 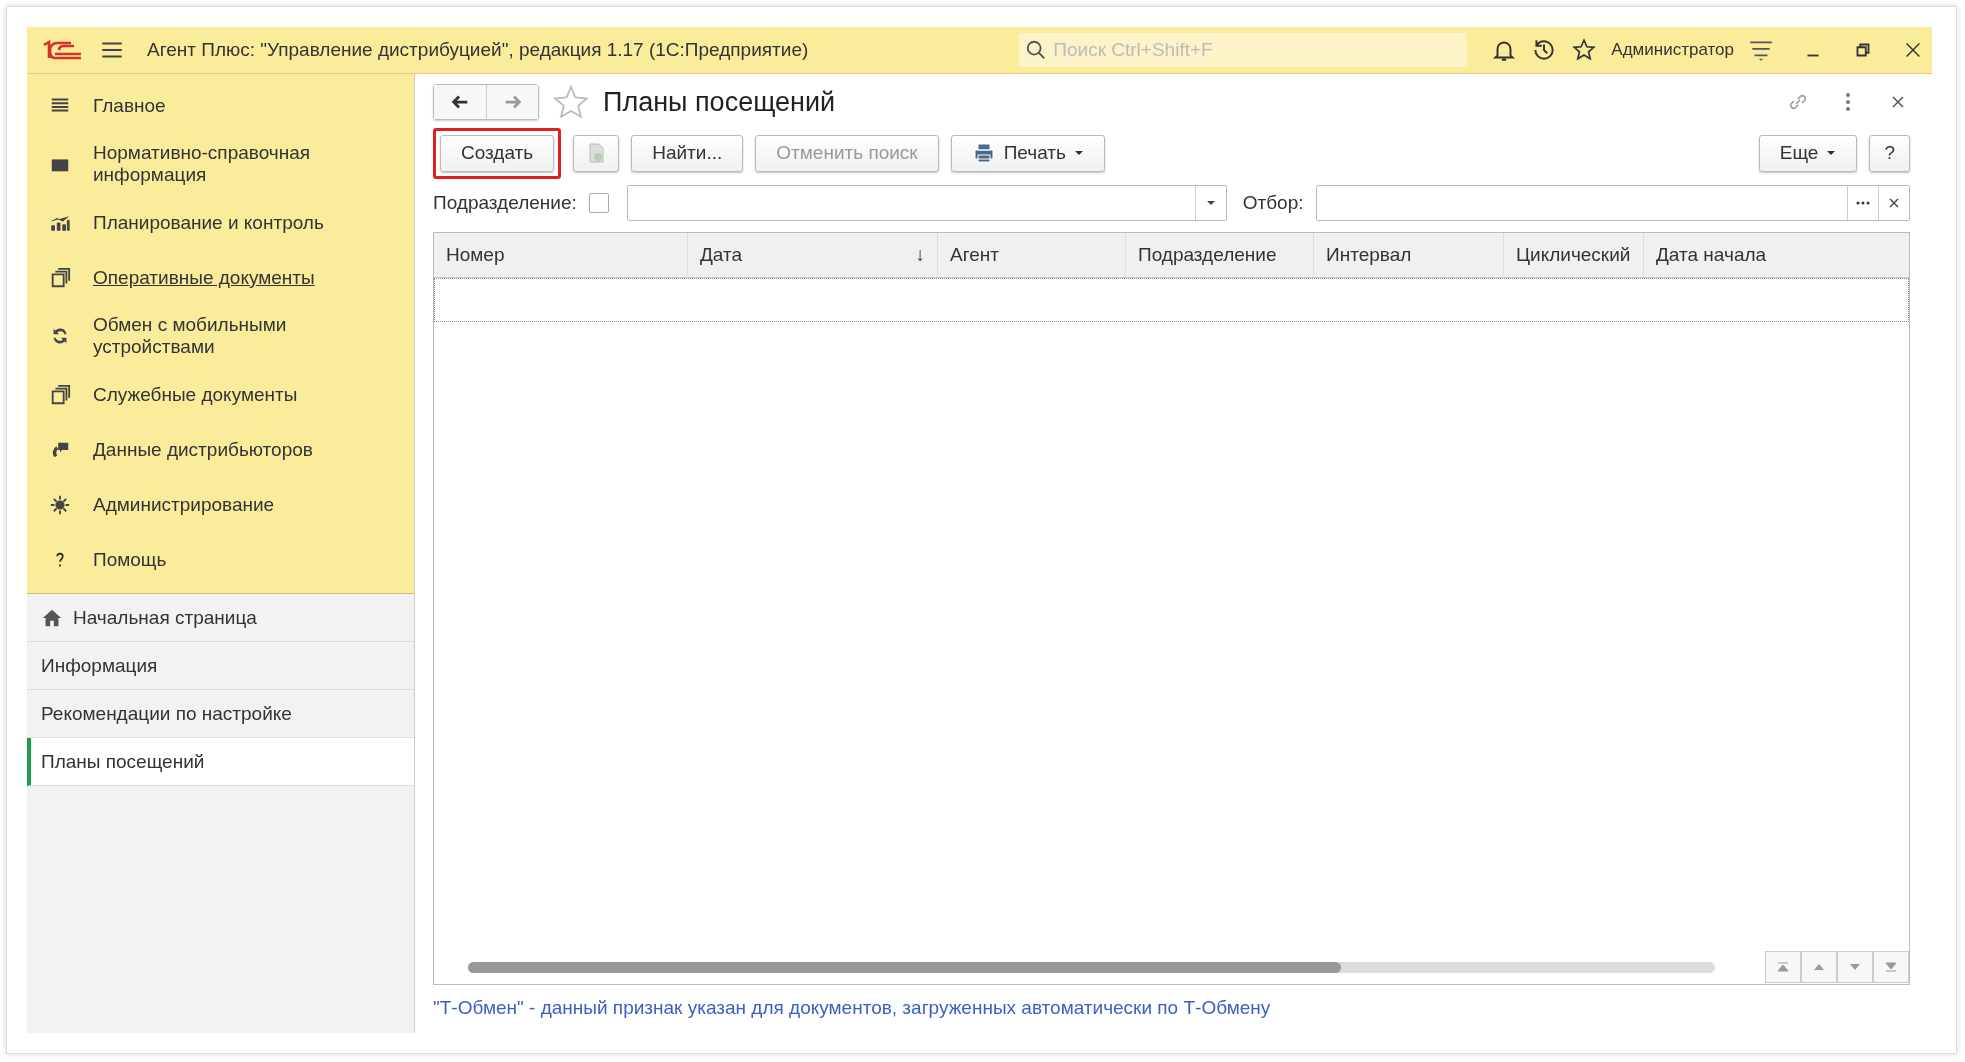 I want to click on search-field: Поиск Ctrl+Shift+F, so click(x=1243, y=50).